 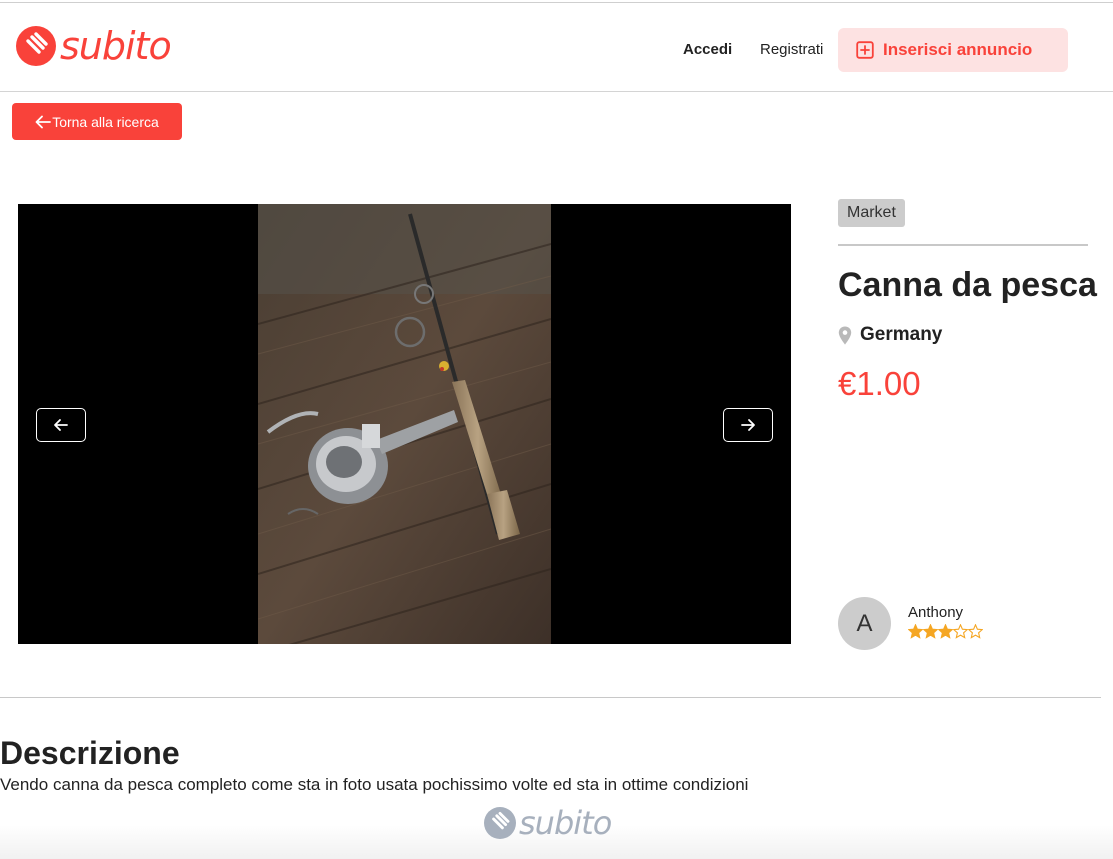 I want to click on seller-avatar: A, so click(x=864, y=623).